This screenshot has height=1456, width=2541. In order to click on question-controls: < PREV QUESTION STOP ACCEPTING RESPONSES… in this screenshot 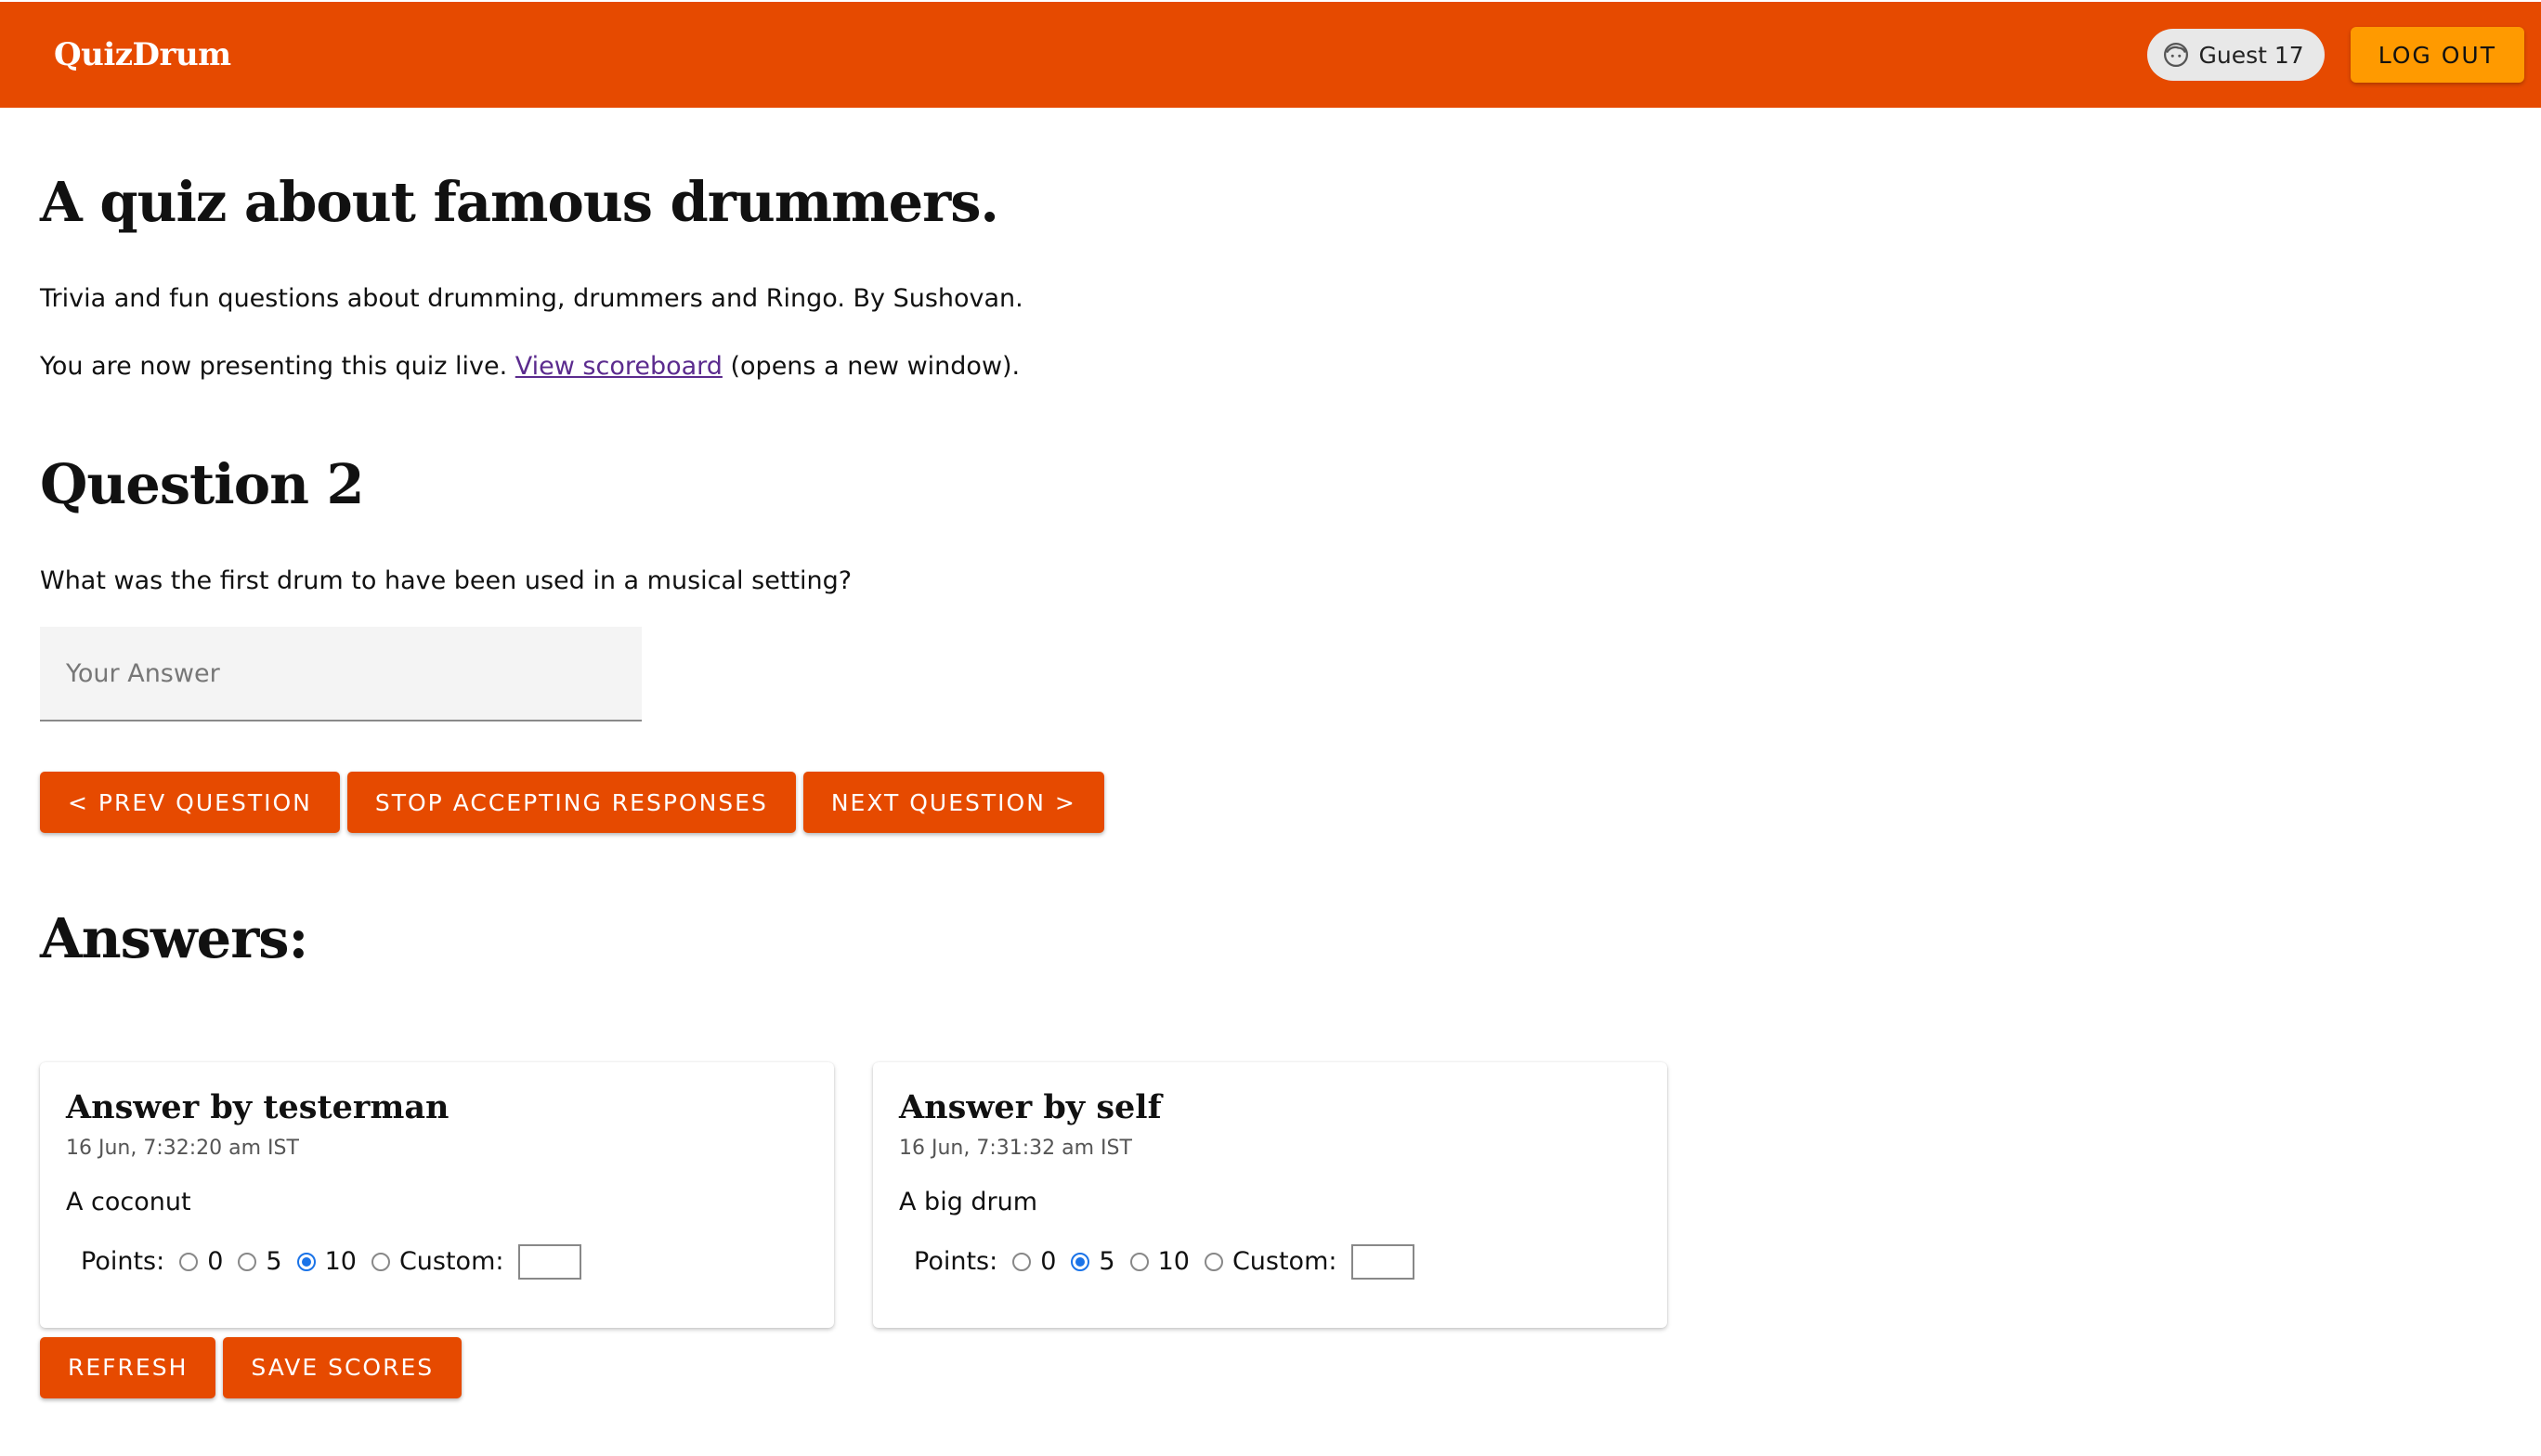, I will do `click(1247, 803)`.